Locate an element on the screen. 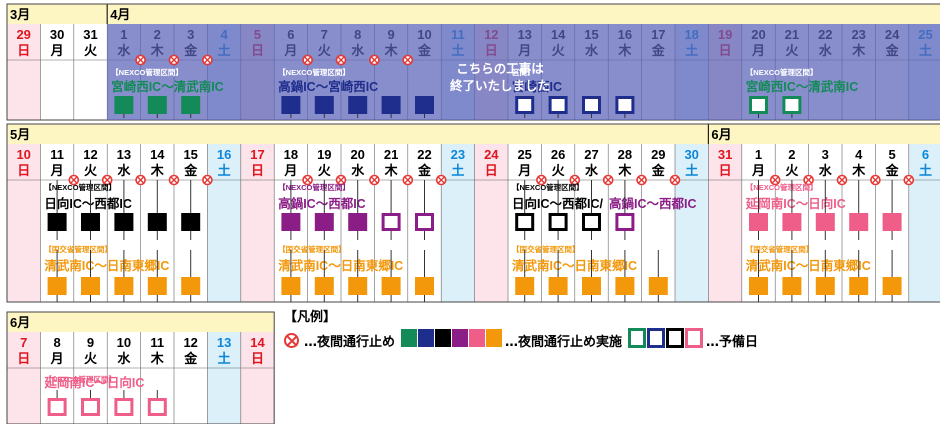 The width and height of the screenshot is (940, 424). legend-reserve-boxes is located at coordinates (666, 340).